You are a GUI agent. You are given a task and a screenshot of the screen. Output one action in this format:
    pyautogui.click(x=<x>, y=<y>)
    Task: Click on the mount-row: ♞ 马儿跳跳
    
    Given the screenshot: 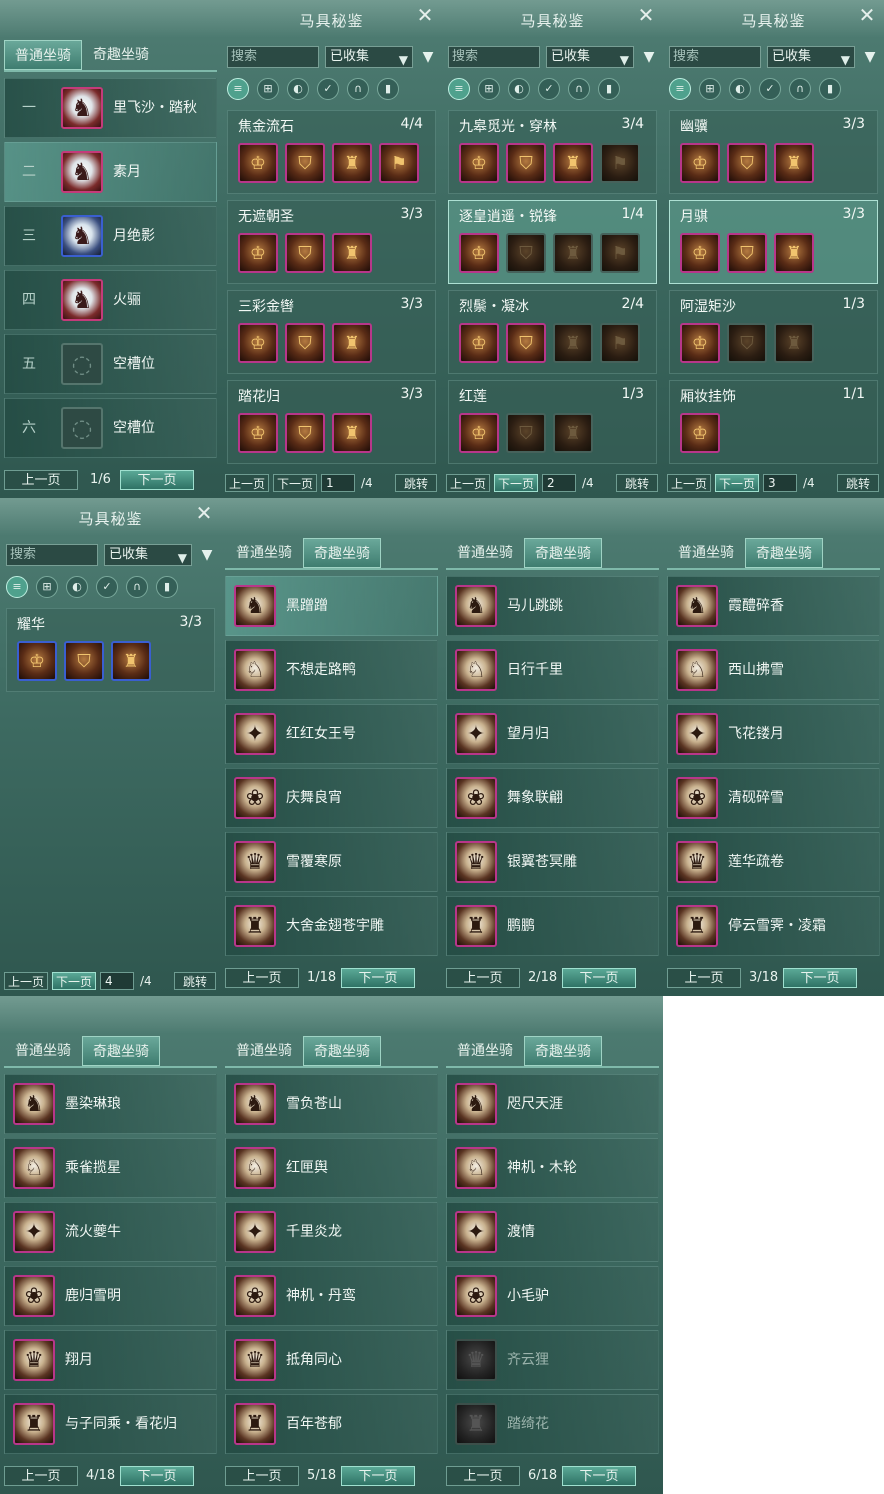 What is the action you would take?
    pyautogui.click(x=552, y=606)
    